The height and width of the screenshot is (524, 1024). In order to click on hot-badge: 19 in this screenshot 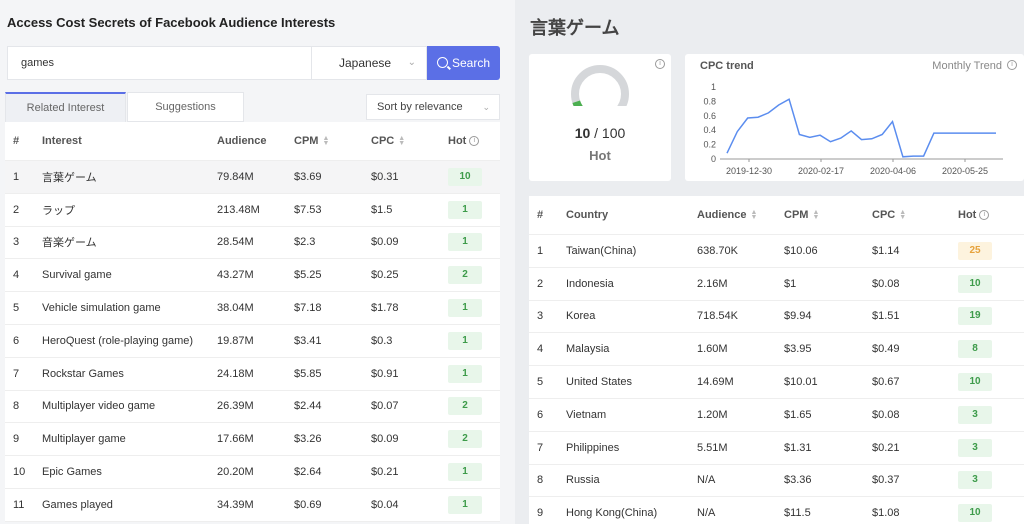, I will do `click(975, 316)`.